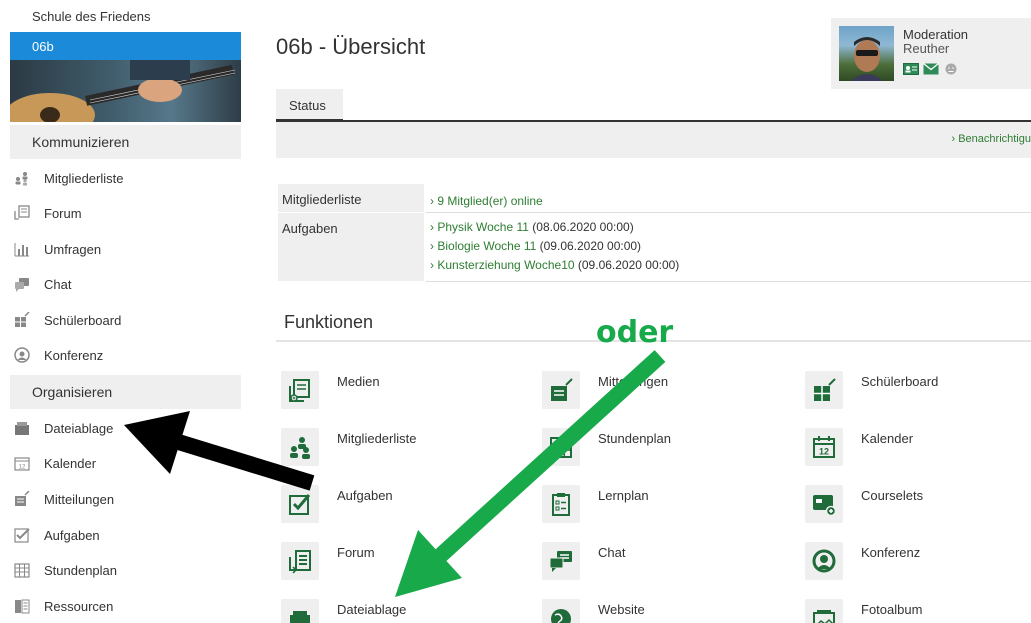  I want to click on info-members-value: › 9 Mitglied(er) online, so click(728, 198).